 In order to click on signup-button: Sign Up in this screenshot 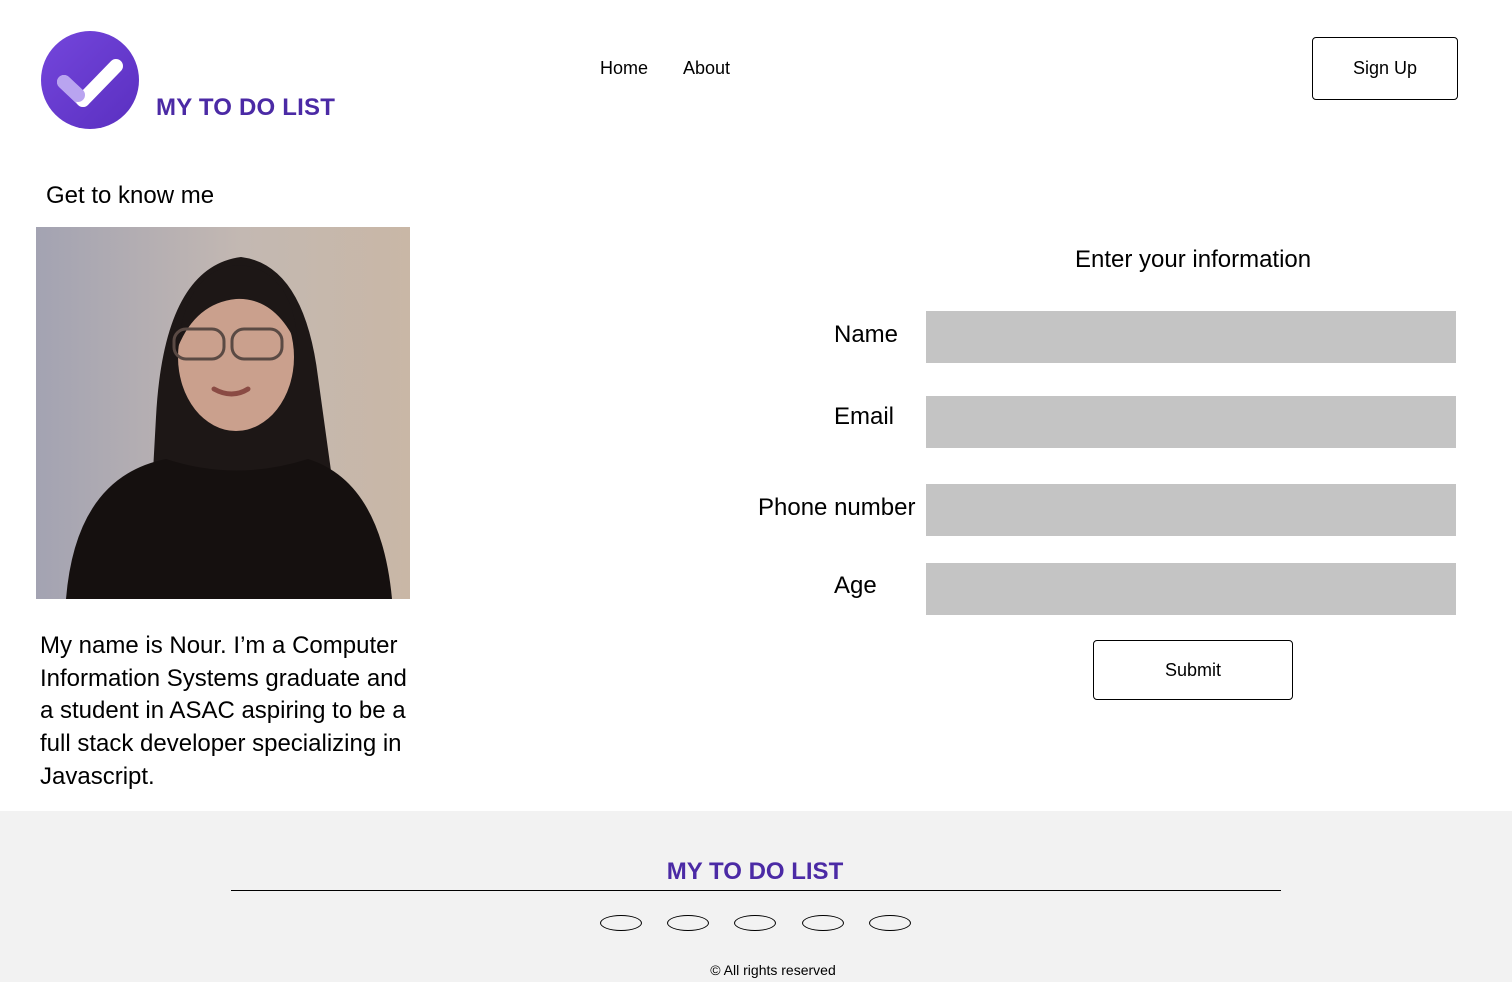, I will do `click(1385, 68)`.